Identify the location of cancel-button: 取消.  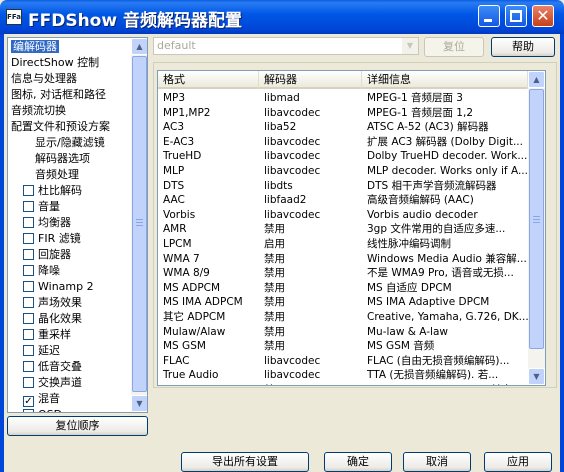
(437, 462).